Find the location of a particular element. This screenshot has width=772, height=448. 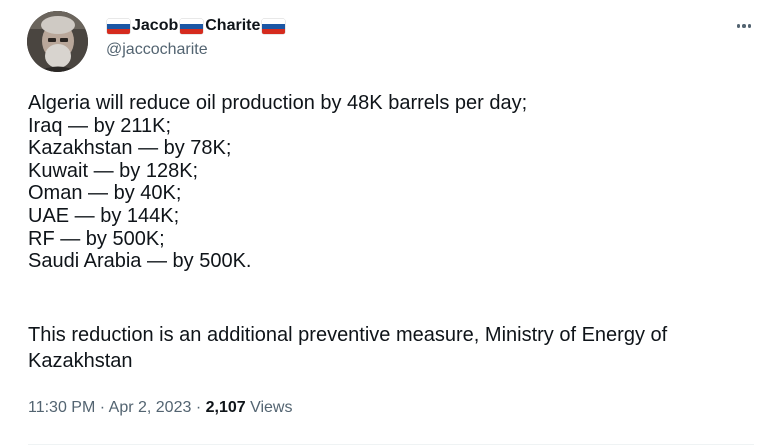

tweet-date: Apr 2, 2023 is located at coordinates (150, 407).